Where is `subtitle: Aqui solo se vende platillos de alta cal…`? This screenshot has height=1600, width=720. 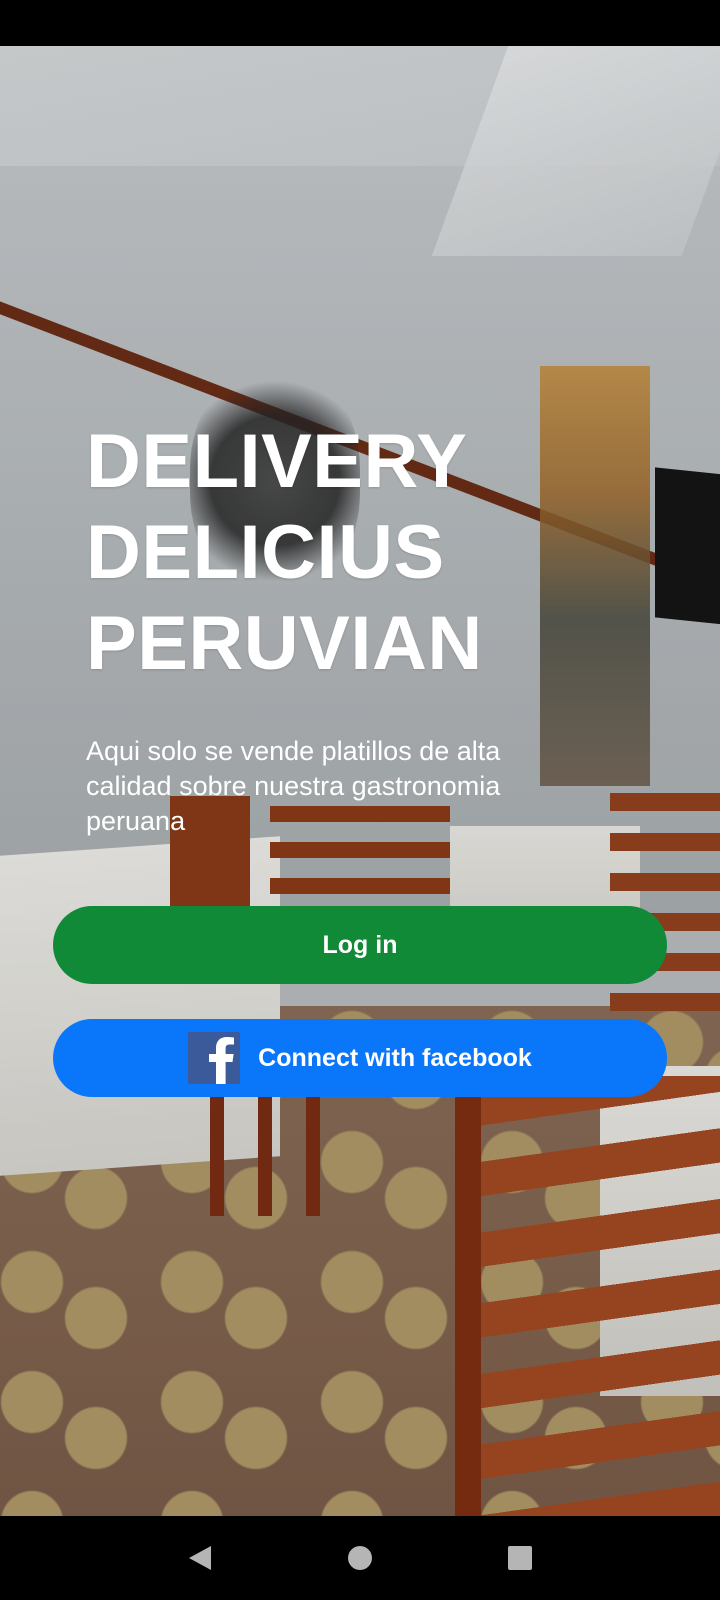 subtitle: Aqui solo se vende platillos de alta cal… is located at coordinates (293, 786).